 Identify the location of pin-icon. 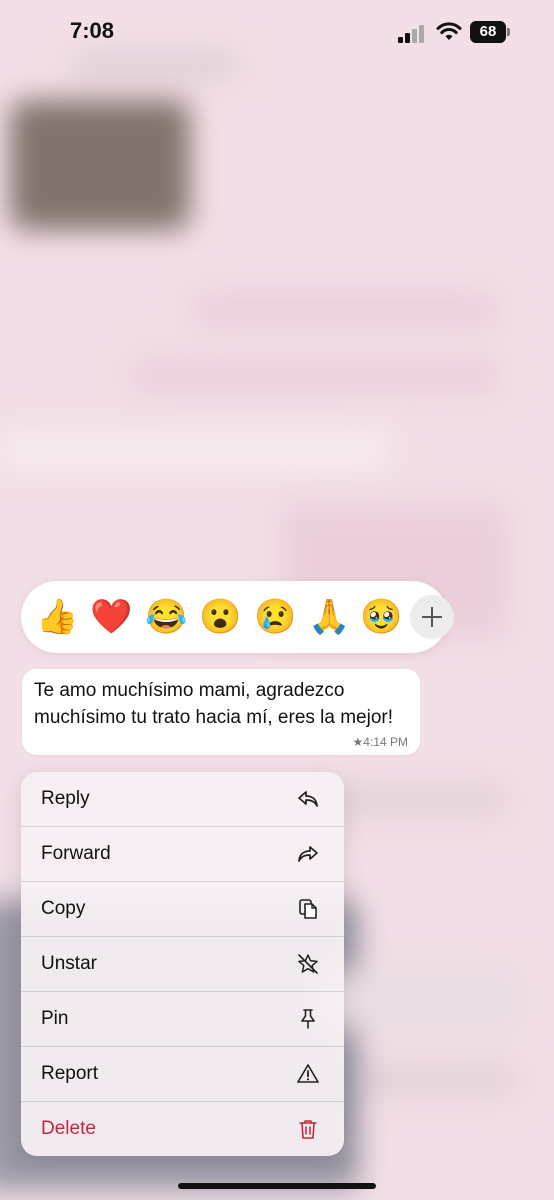
(308, 1019).